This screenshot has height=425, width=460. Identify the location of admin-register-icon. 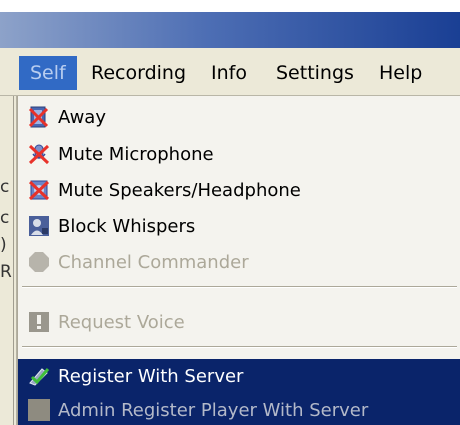
(39, 410).